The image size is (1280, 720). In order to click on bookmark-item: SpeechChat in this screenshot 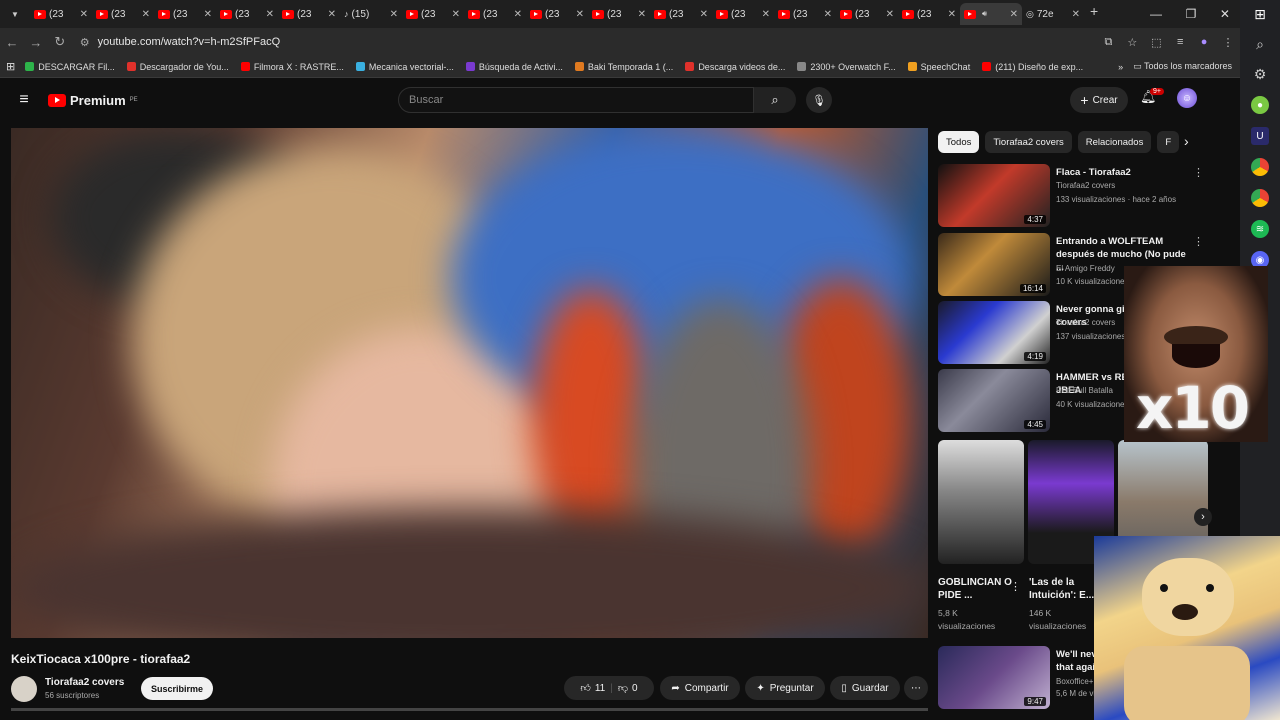, I will do `click(938, 67)`.